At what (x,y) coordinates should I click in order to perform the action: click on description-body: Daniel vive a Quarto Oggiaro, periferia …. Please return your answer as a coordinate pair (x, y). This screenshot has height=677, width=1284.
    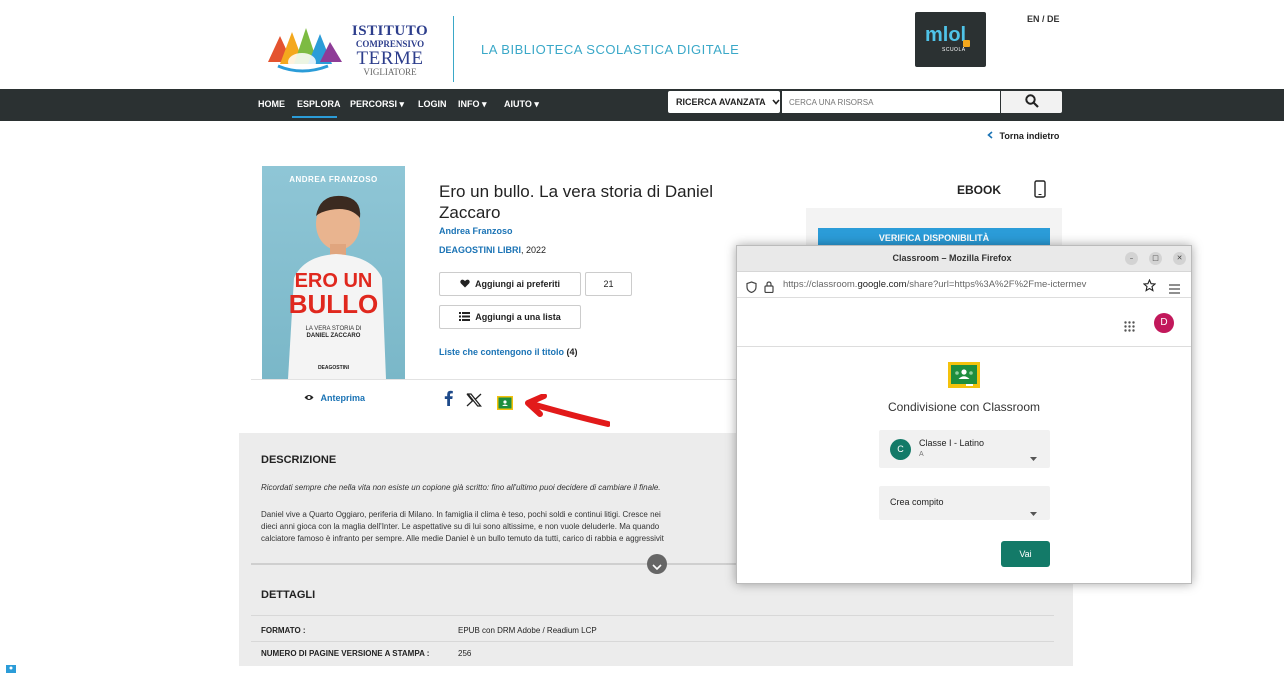
    Looking at the image, I should click on (498, 526).